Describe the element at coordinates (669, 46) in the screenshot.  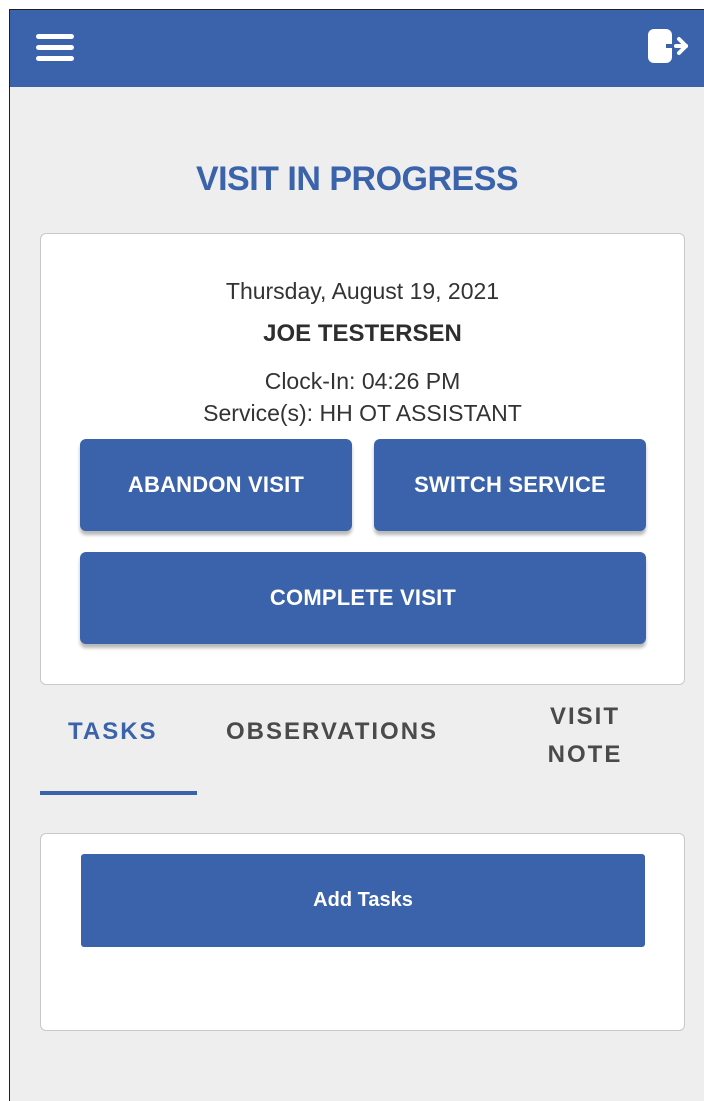
I see `logout-icon` at that location.